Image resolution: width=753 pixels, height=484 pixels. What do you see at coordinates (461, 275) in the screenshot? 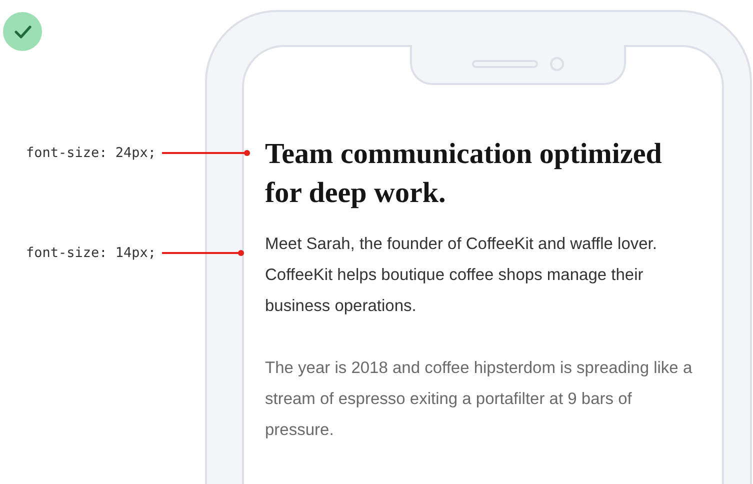
I see `body-paragraph: Meet Sarah, the founder of CoffeeKit and waffle lover. CoffeeKit helps boutique coffee shops manage their business operations.` at bounding box center [461, 275].